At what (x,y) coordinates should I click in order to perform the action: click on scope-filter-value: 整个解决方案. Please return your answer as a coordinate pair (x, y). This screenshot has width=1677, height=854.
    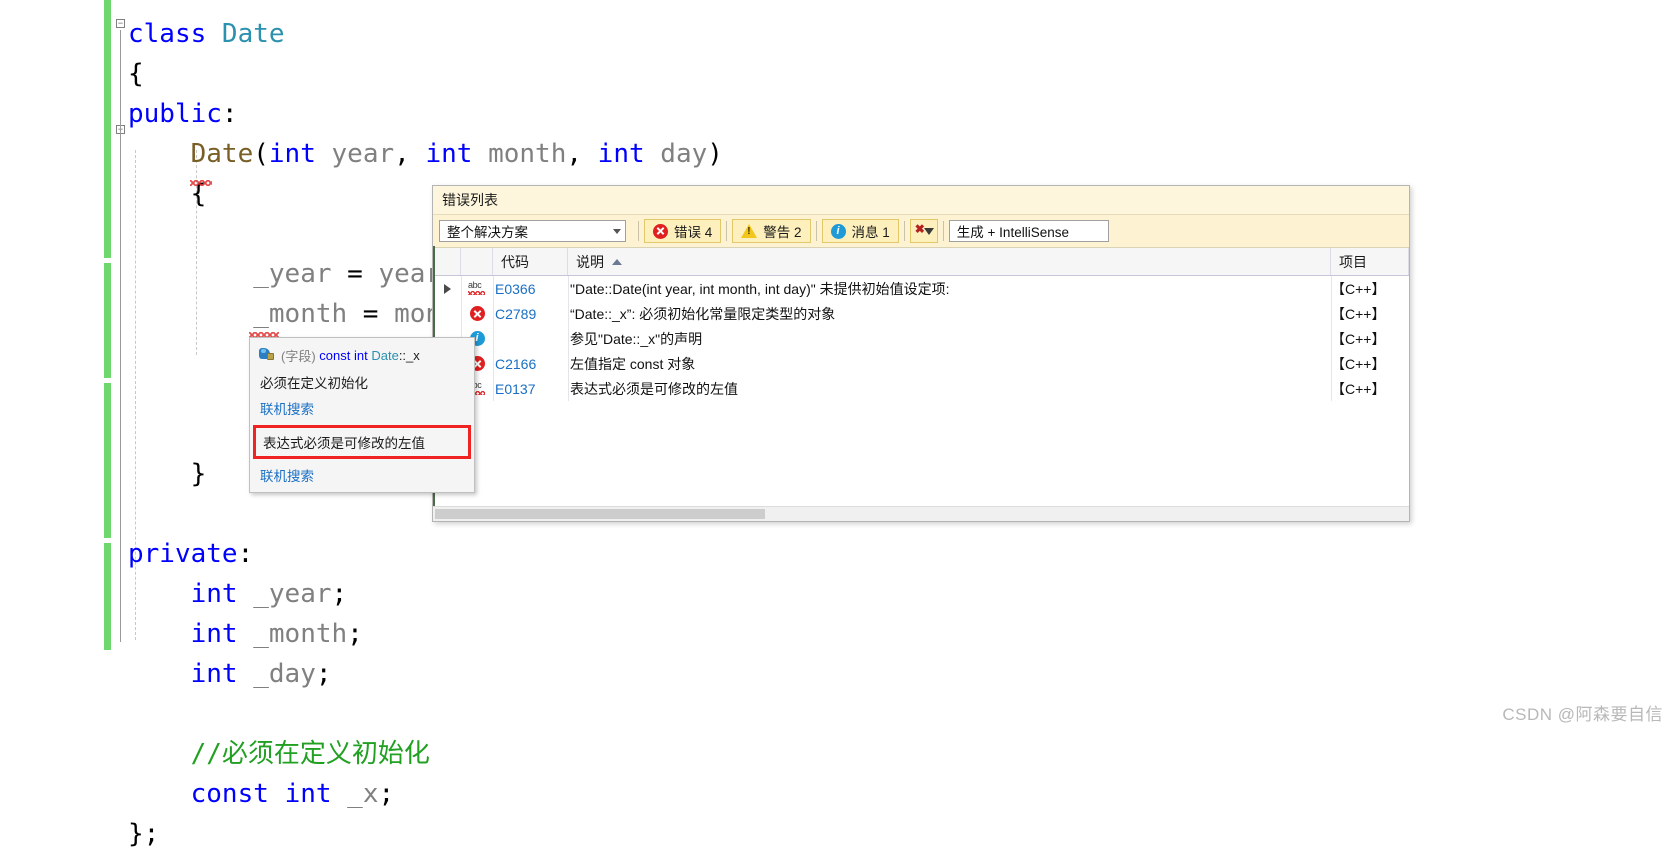
    Looking at the image, I should click on (487, 232).